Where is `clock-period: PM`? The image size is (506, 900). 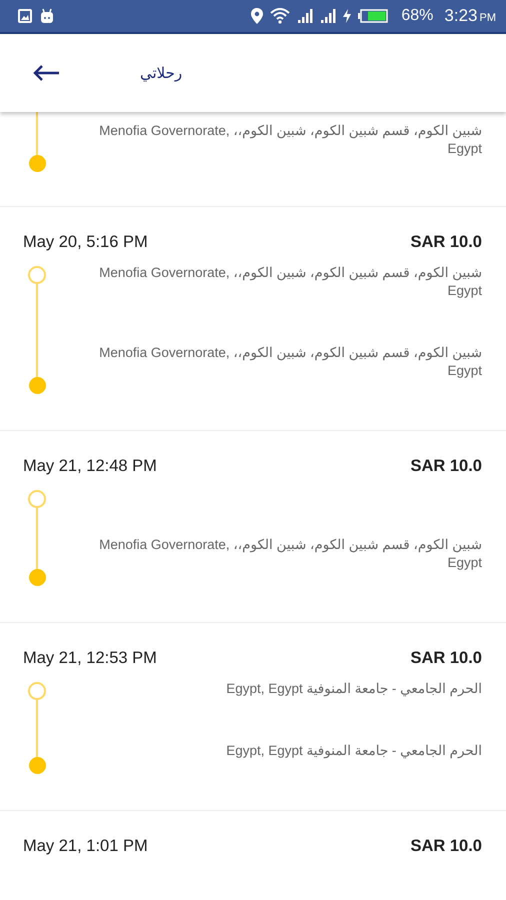 clock-period: PM is located at coordinates (488, 18).